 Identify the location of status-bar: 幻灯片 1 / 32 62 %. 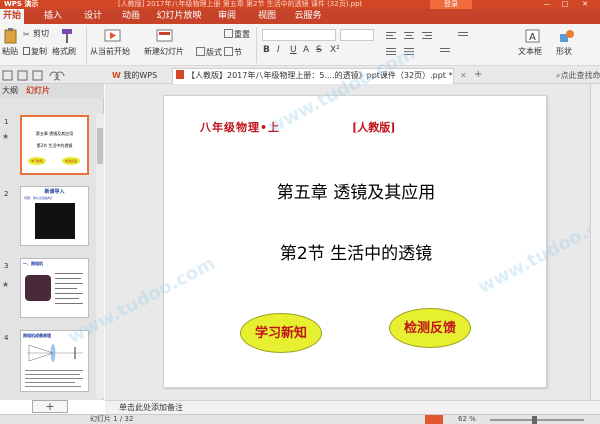
(300, 419).